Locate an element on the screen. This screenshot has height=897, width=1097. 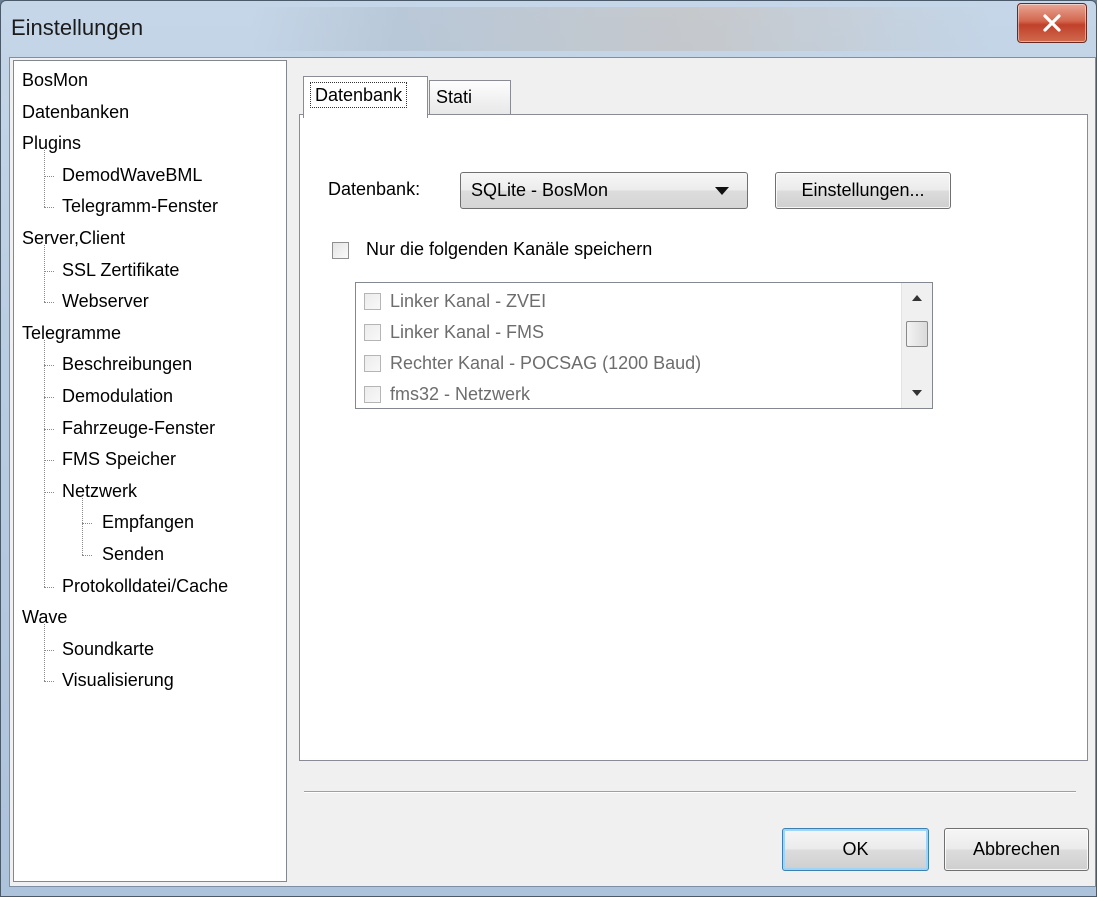
tree-item-datenbanken: Datenbanken is located at coordinates (75, 112).